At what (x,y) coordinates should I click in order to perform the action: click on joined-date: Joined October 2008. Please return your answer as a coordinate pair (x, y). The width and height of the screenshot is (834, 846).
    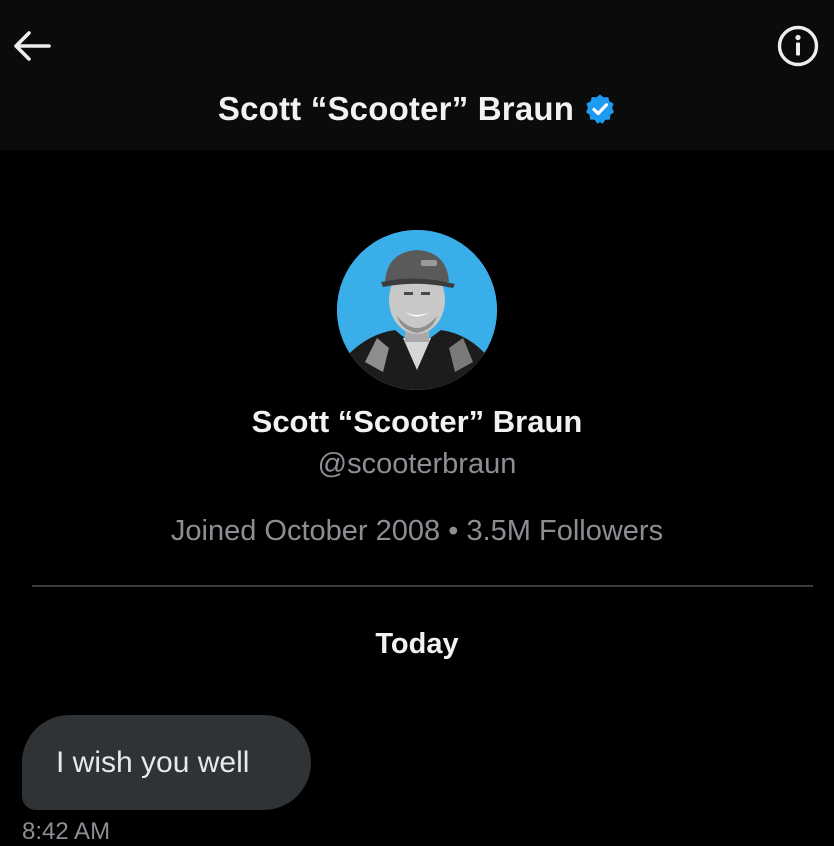
    Looking at the image, I should click on (305, 531).